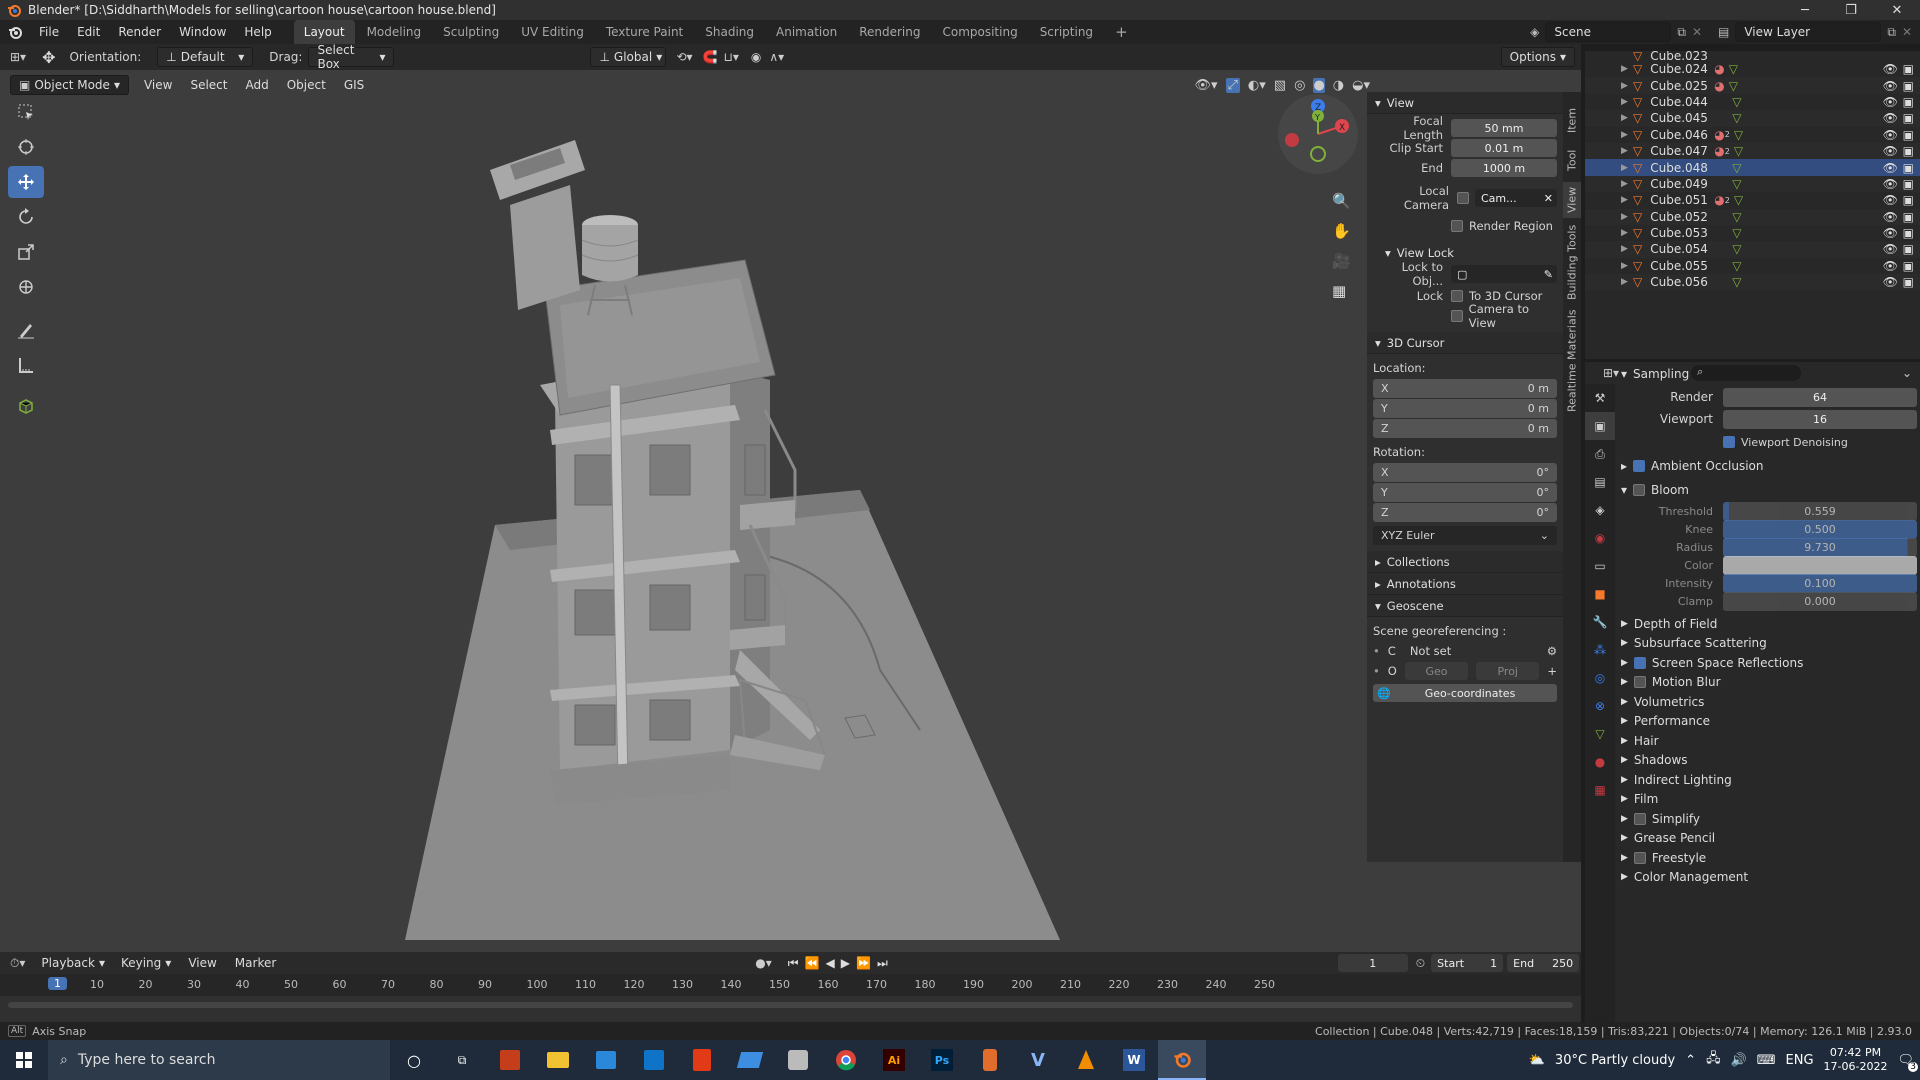  What do you see at coordinates (1465, 388) in the screenshot?
I see `cursor-location-x: X0 m` at bounding box center [1465, 388].